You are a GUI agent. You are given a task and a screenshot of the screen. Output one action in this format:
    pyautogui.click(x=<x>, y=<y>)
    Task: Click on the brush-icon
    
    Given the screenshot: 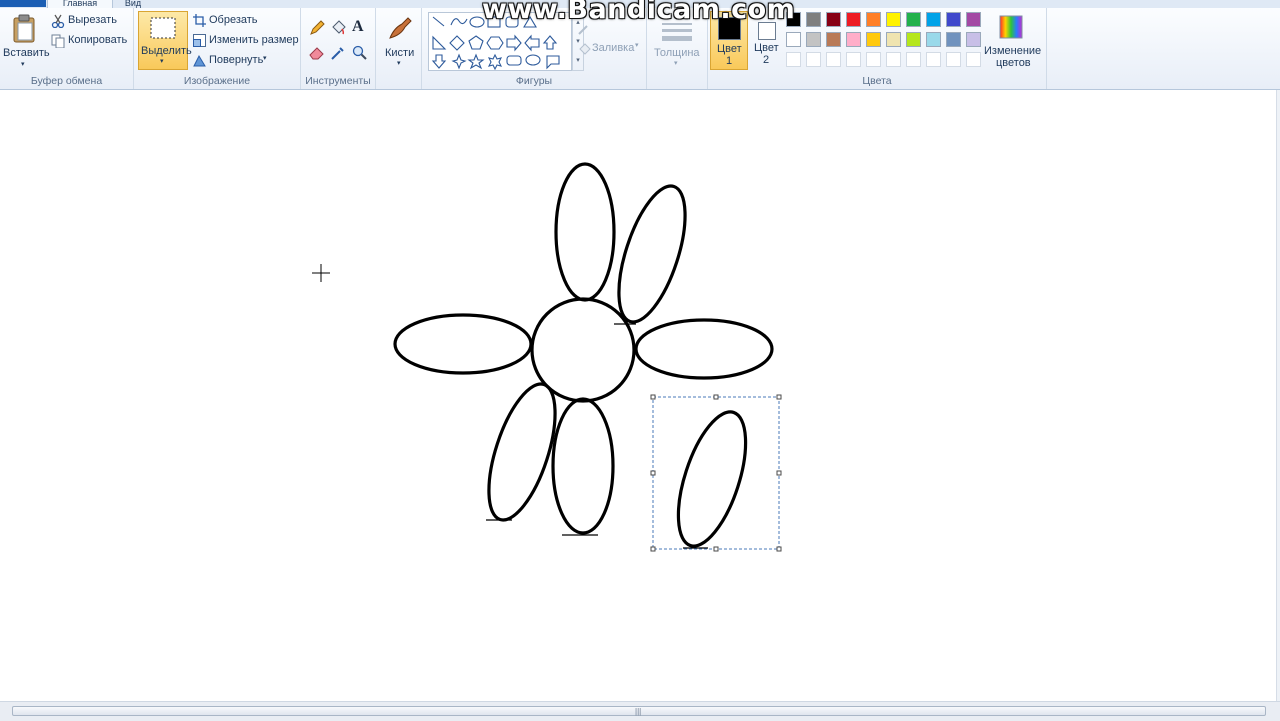 What is the action you would take?
    pyautogui.click(x=400, y=28)
    